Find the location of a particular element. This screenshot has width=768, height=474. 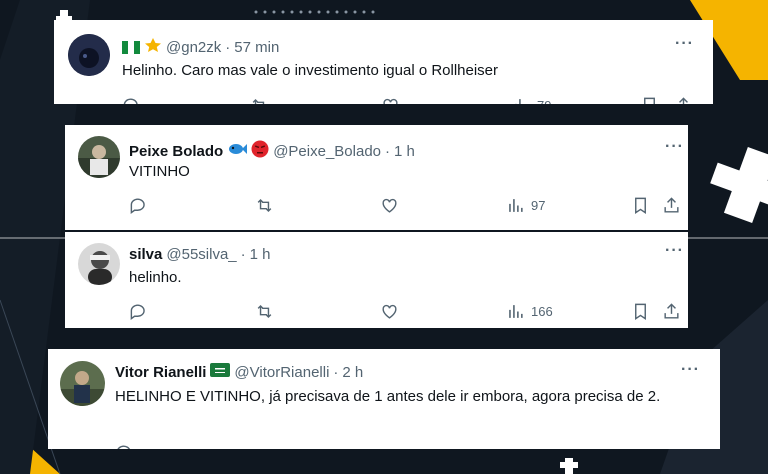

tweet-actions: 97 is located at coordinates (407, 206).